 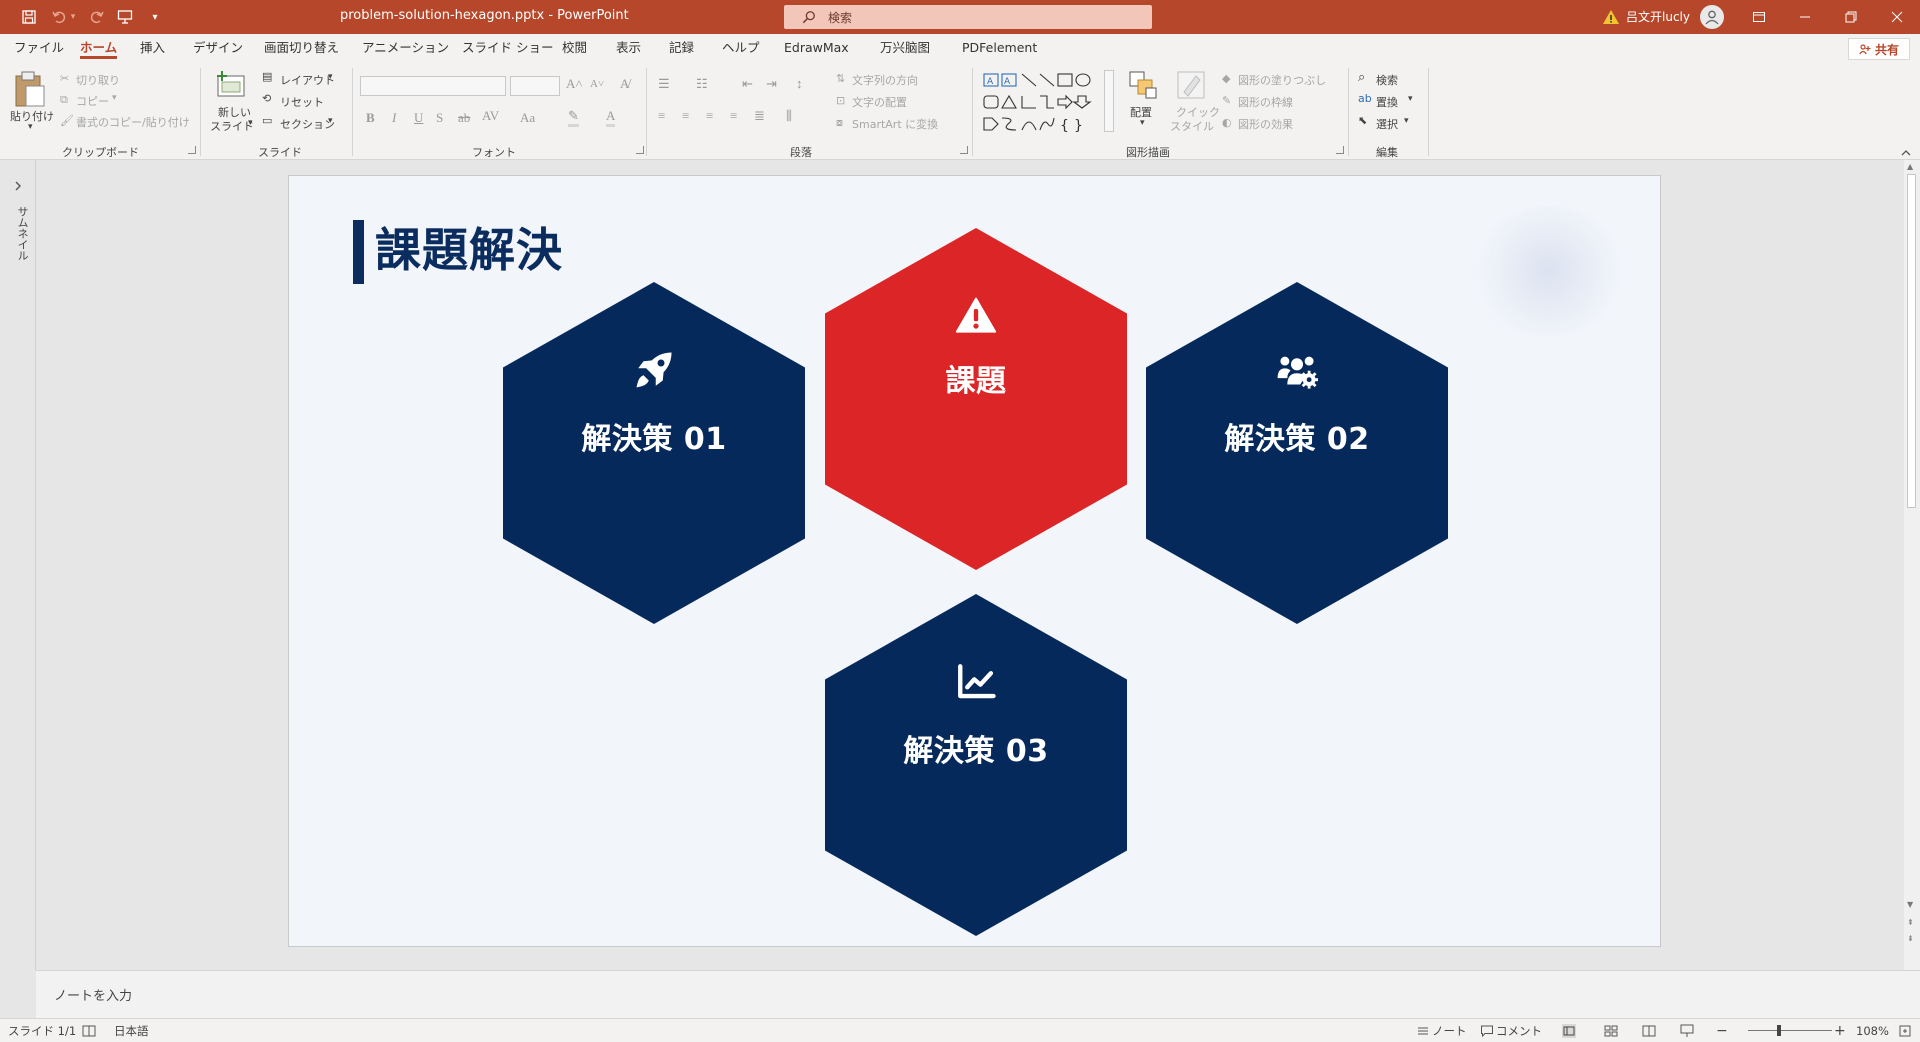 What do you see at coordinates (771, 84) in the screenshot?
I see `increase-indent-icon: ⇥` at bounding box center [771, 84].